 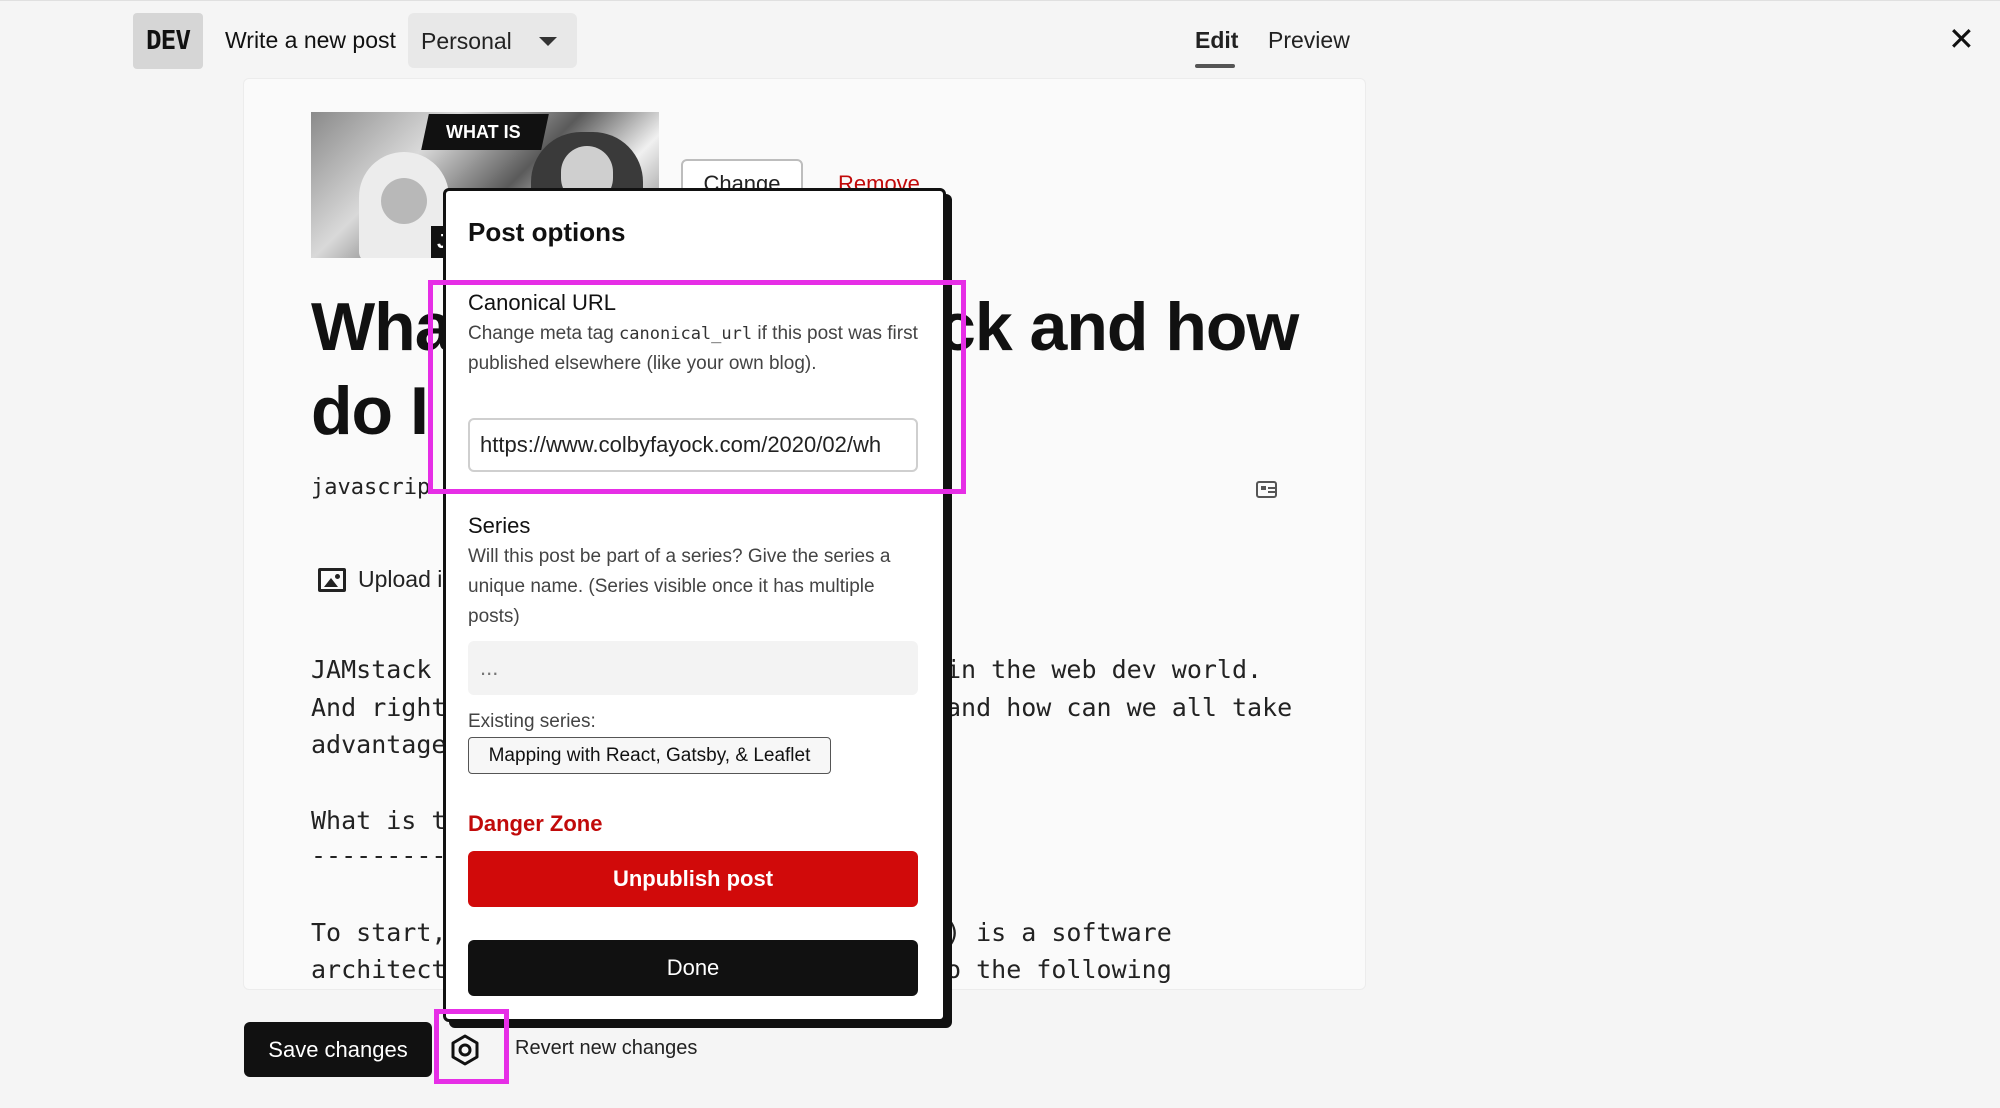 What do you see at coordinates (378, 932) in the screenshot?
I see `body-text-line: To start,` at bounding box center [378, 932].